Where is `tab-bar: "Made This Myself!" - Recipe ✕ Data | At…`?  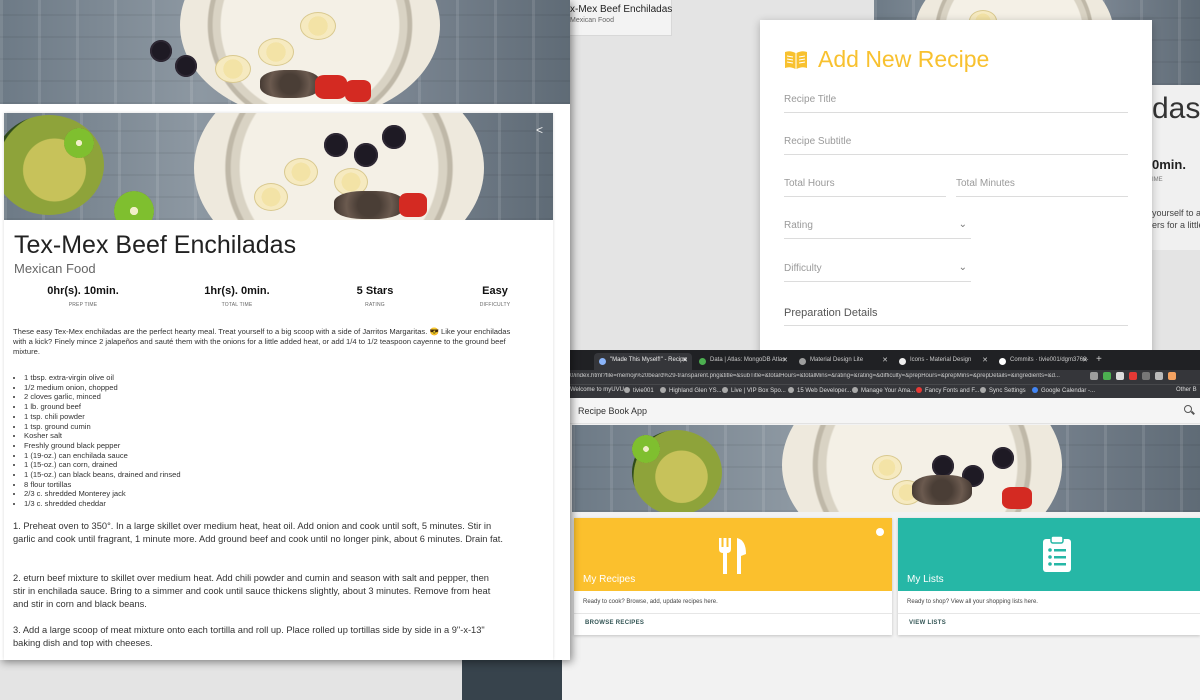 tab-bar: "Made This Myself!" - Recipe ✕ Data | At… is located at coordinates (881, 360).